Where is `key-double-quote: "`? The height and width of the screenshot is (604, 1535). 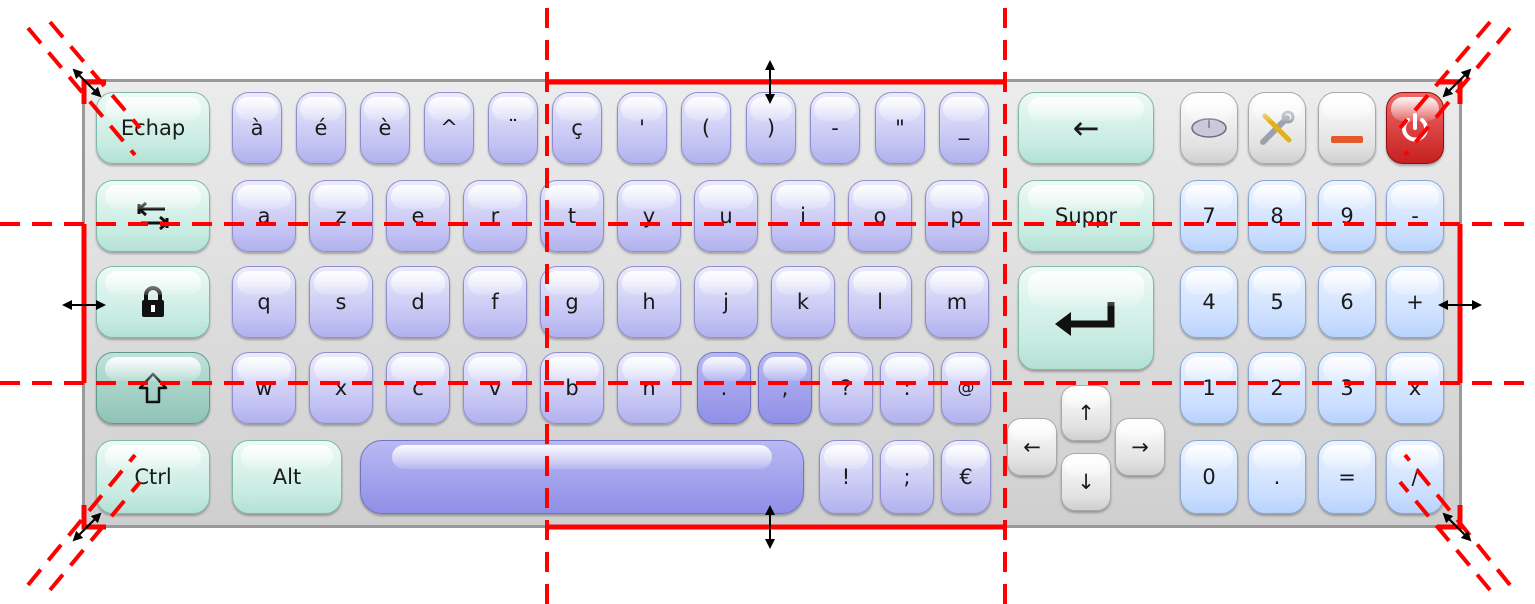
key-double-quote: " is located at coordinates (900, 128).